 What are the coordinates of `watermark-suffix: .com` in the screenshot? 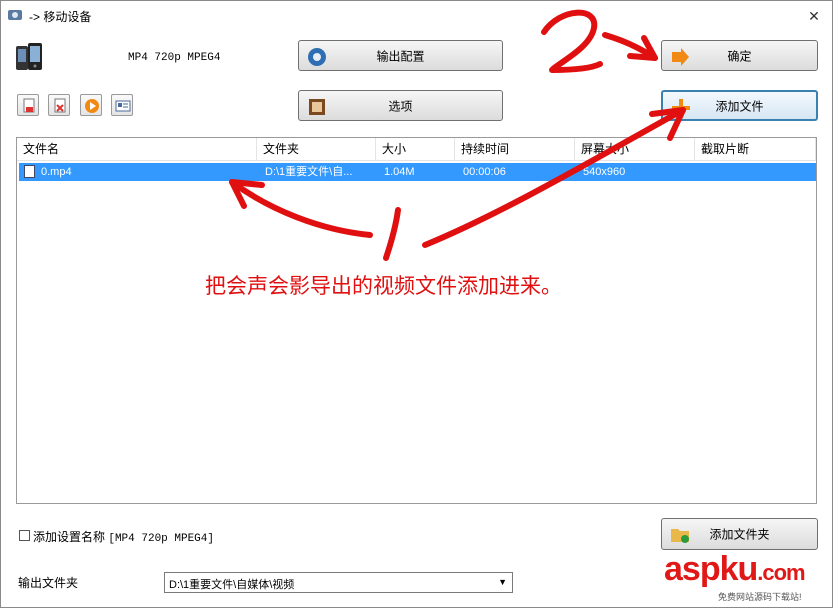 It's located at (781, 572).